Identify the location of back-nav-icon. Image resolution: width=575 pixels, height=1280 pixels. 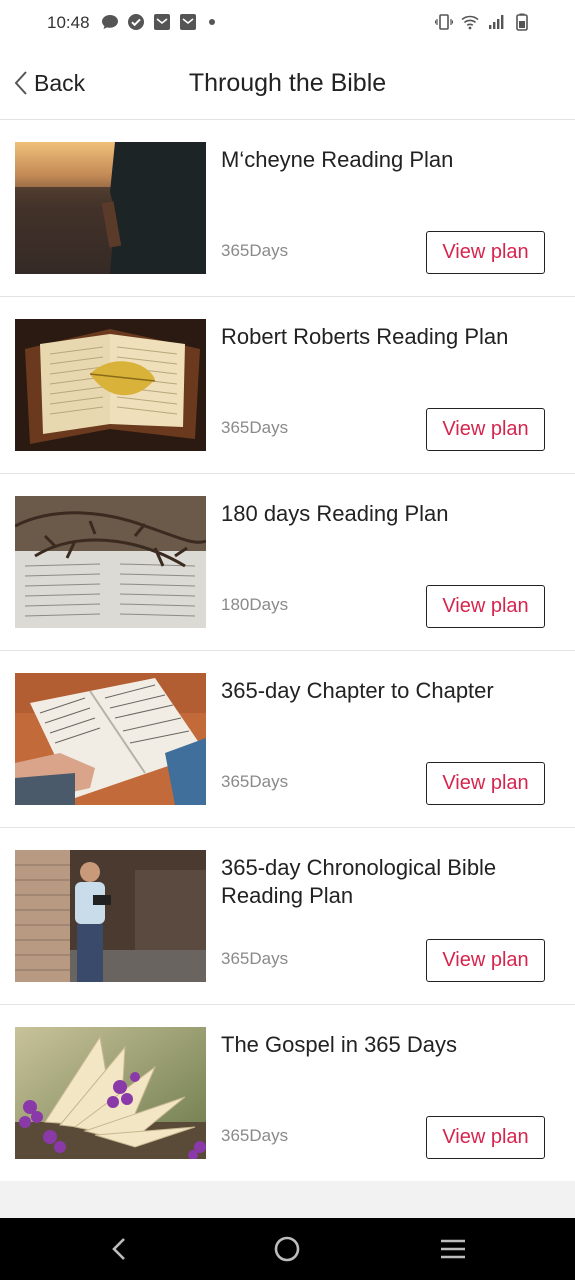
(120, 1249).